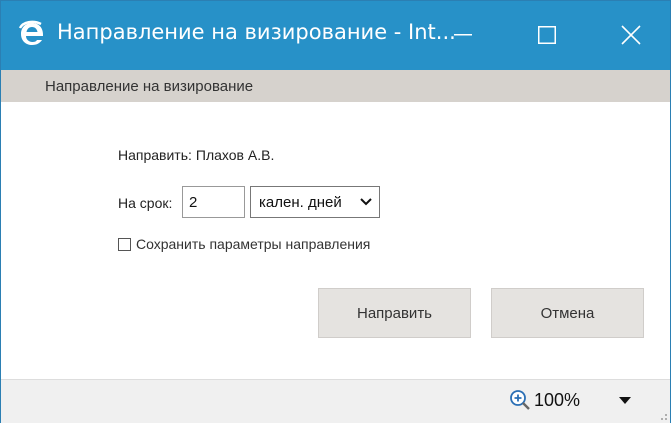  What do you see at coordinates (32, 34) in the screenshot?
I see `ie-icon` at bounding box center [32, 34].